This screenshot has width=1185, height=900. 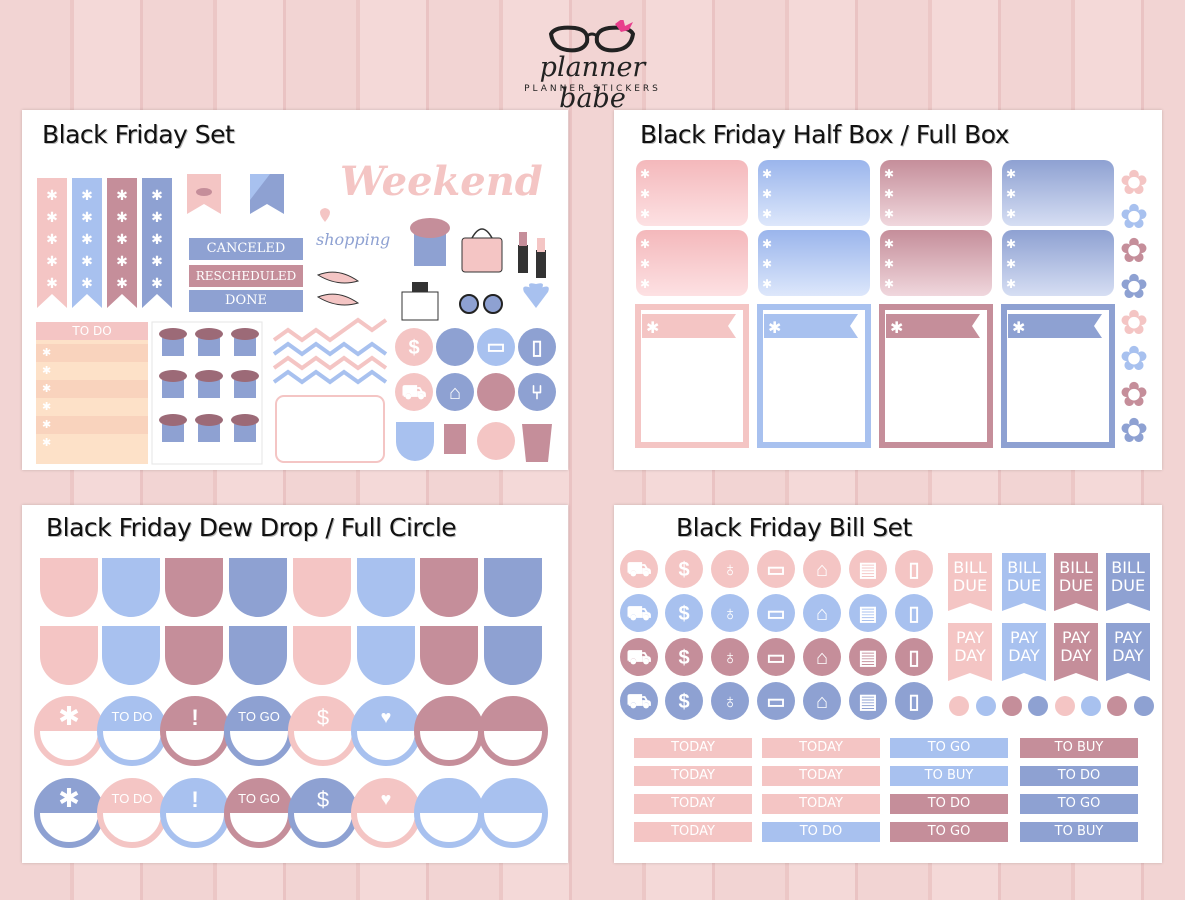 What do you see at coordinates (970, 576) in the screenshot?
I see `bill-due-flag-1: BILL DUE` at bounding box center [970, 576].